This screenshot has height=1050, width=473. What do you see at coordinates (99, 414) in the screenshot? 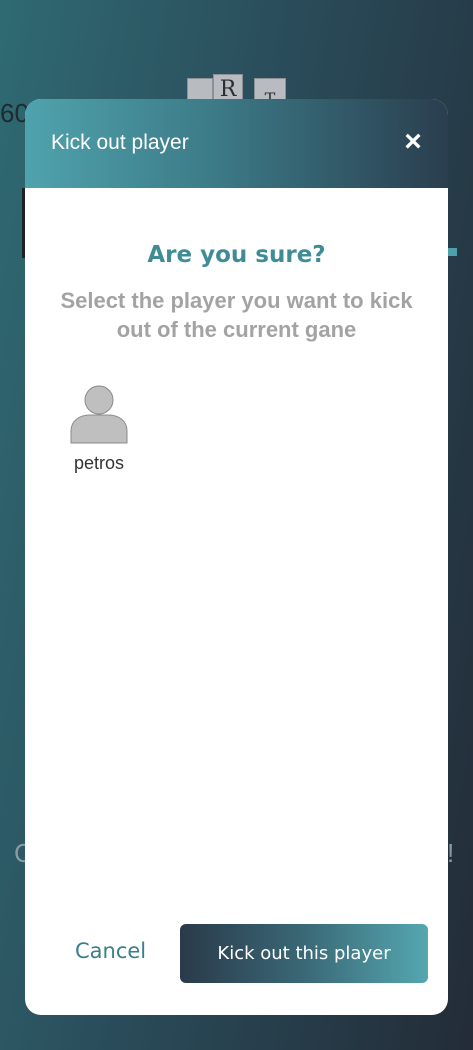
I see `user-avatar-icon` at bounding box center [99, 414].